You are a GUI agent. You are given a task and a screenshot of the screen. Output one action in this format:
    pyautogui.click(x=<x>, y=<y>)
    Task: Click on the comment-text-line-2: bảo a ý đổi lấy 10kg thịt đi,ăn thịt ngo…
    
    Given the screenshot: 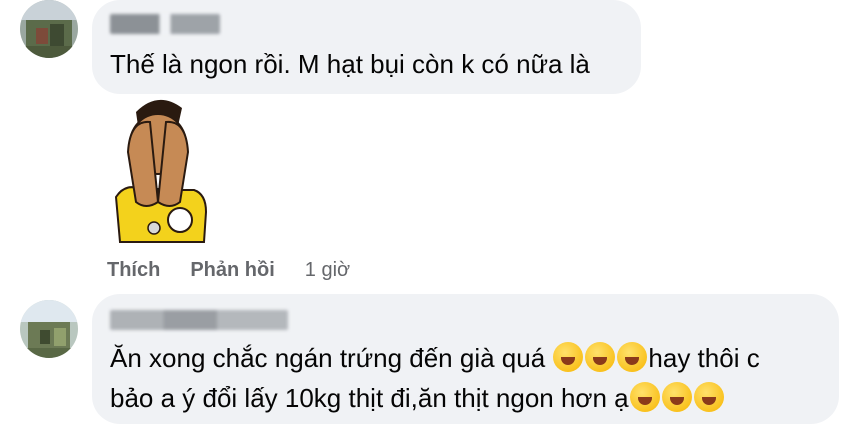 What is the action you would take?
    pyautogui.click(x=417, y=398)
    